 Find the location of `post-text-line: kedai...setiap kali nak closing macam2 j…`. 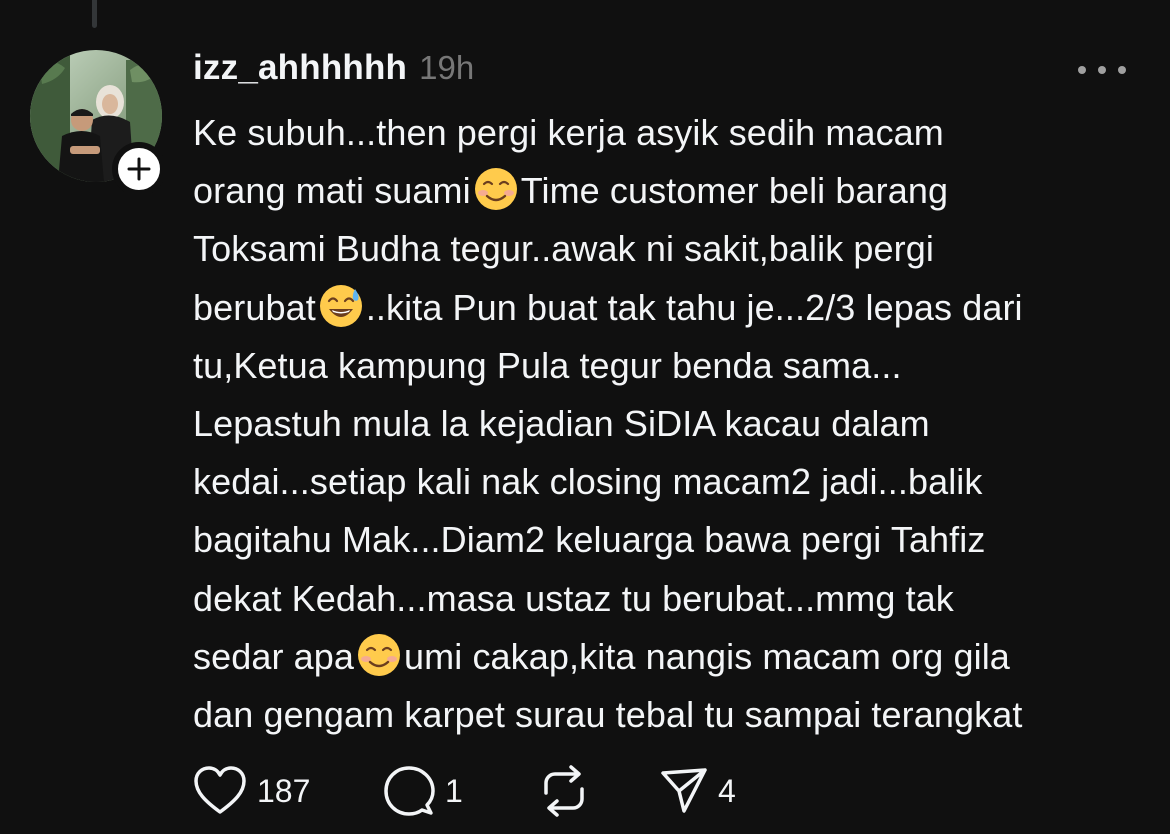

post-text-line: kedai...setiap kali nak closing macam2 j… is located at coordinates (668, 482).